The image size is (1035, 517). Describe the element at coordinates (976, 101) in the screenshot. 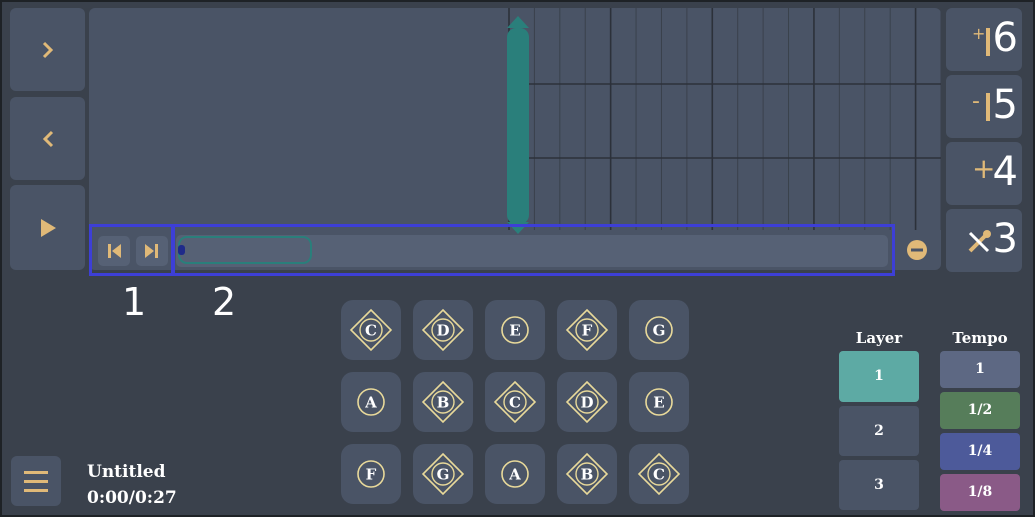

I see `minus-sign: -` at that location.